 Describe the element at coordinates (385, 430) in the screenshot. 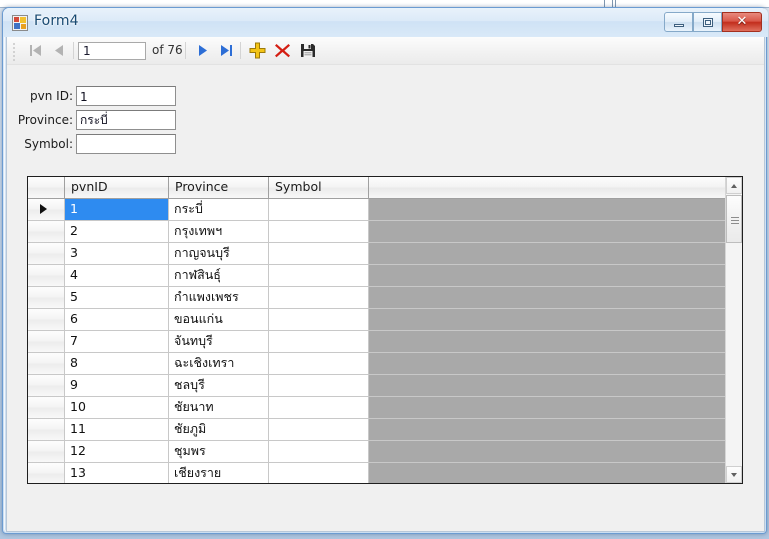

I see `table-row: 11 ชัยภูมิ` at that location.